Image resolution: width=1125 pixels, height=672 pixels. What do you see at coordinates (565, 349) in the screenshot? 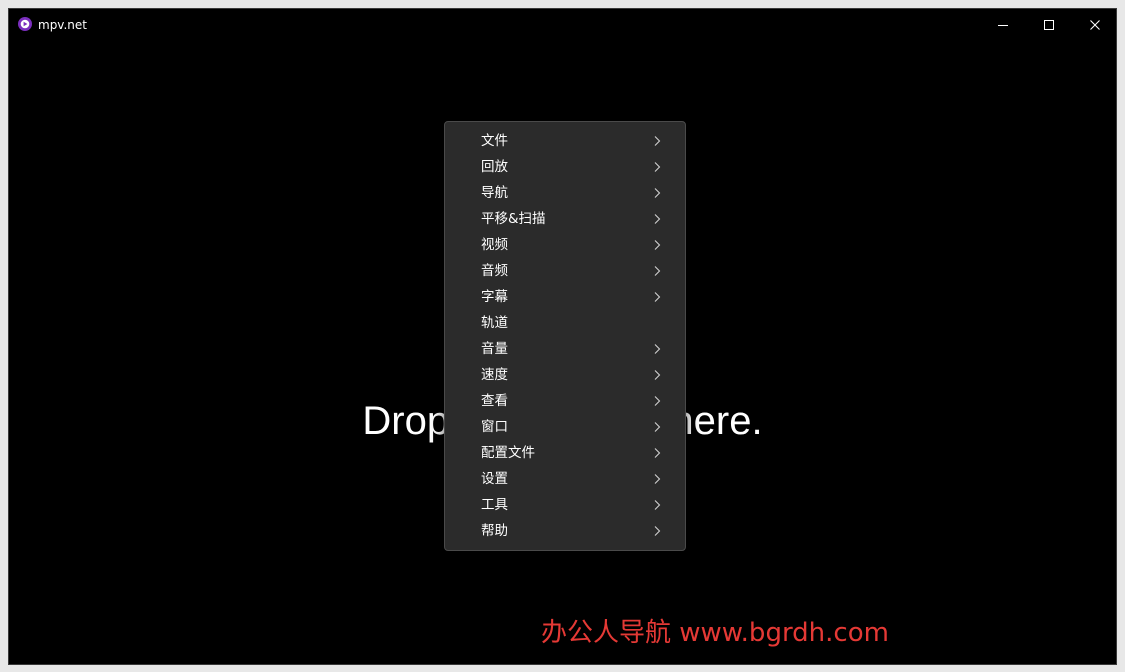
I see `menu-item: 音量` at bounding box center [565, 349].